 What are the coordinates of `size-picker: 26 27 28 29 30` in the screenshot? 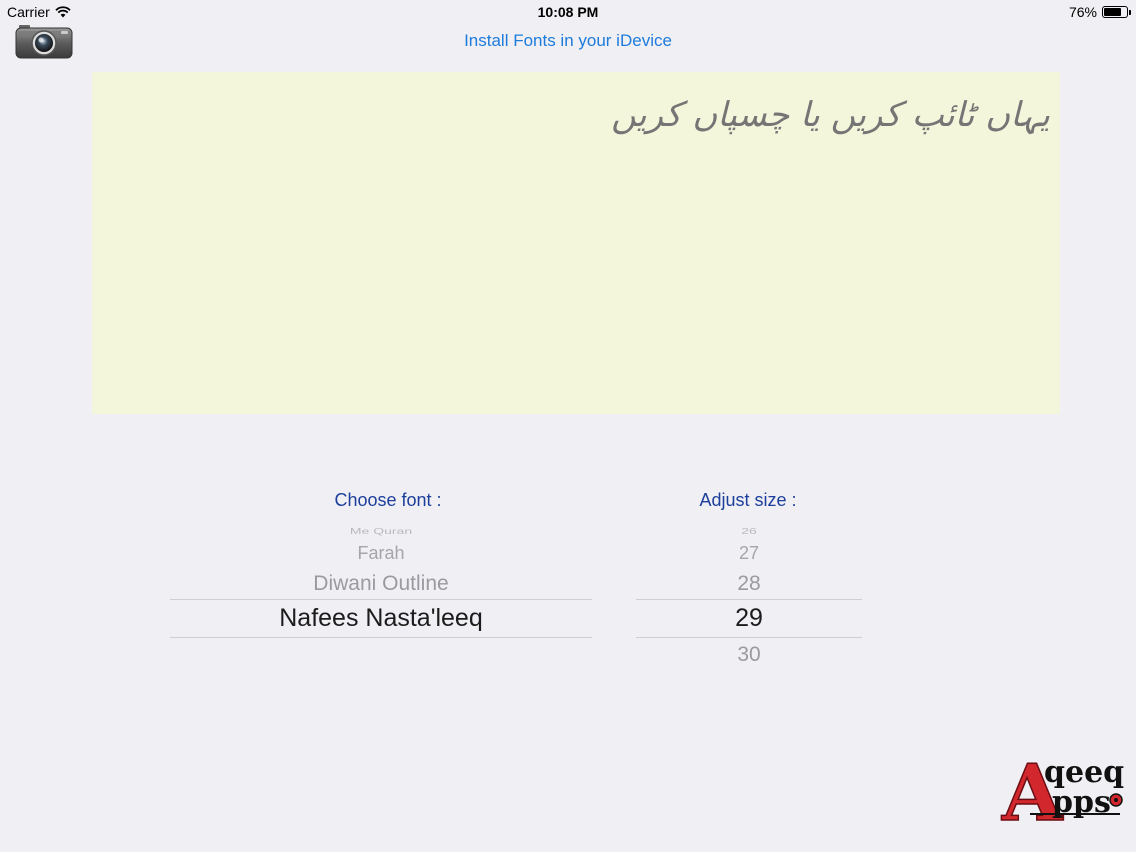 It's located at (749, 595).